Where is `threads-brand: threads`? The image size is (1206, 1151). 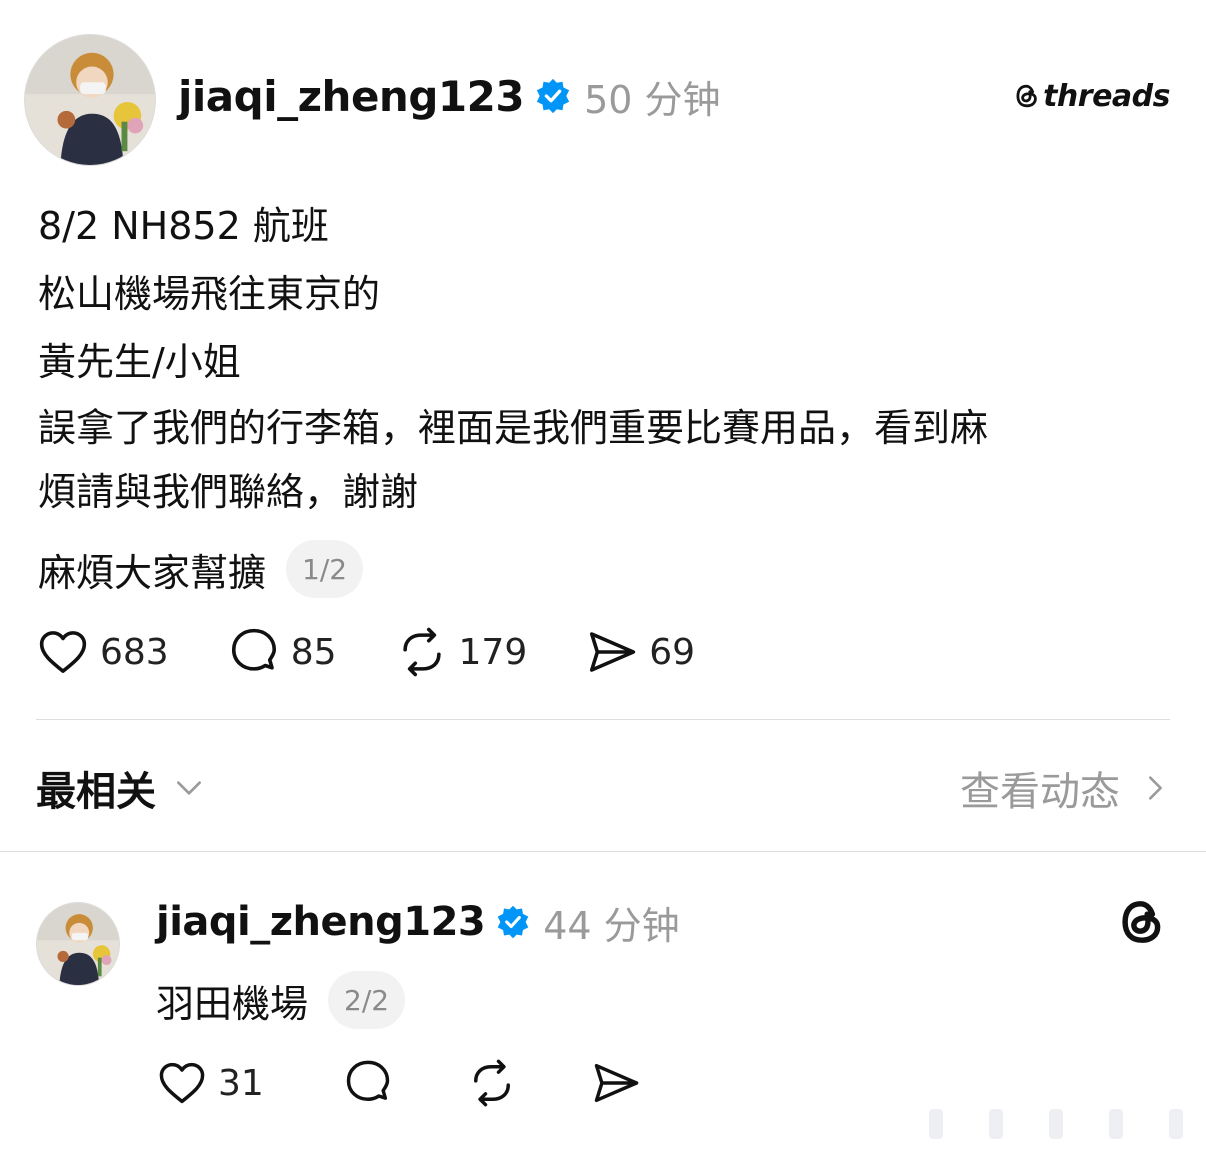
threads-brand: threads is located at coordinates (1091, 96).